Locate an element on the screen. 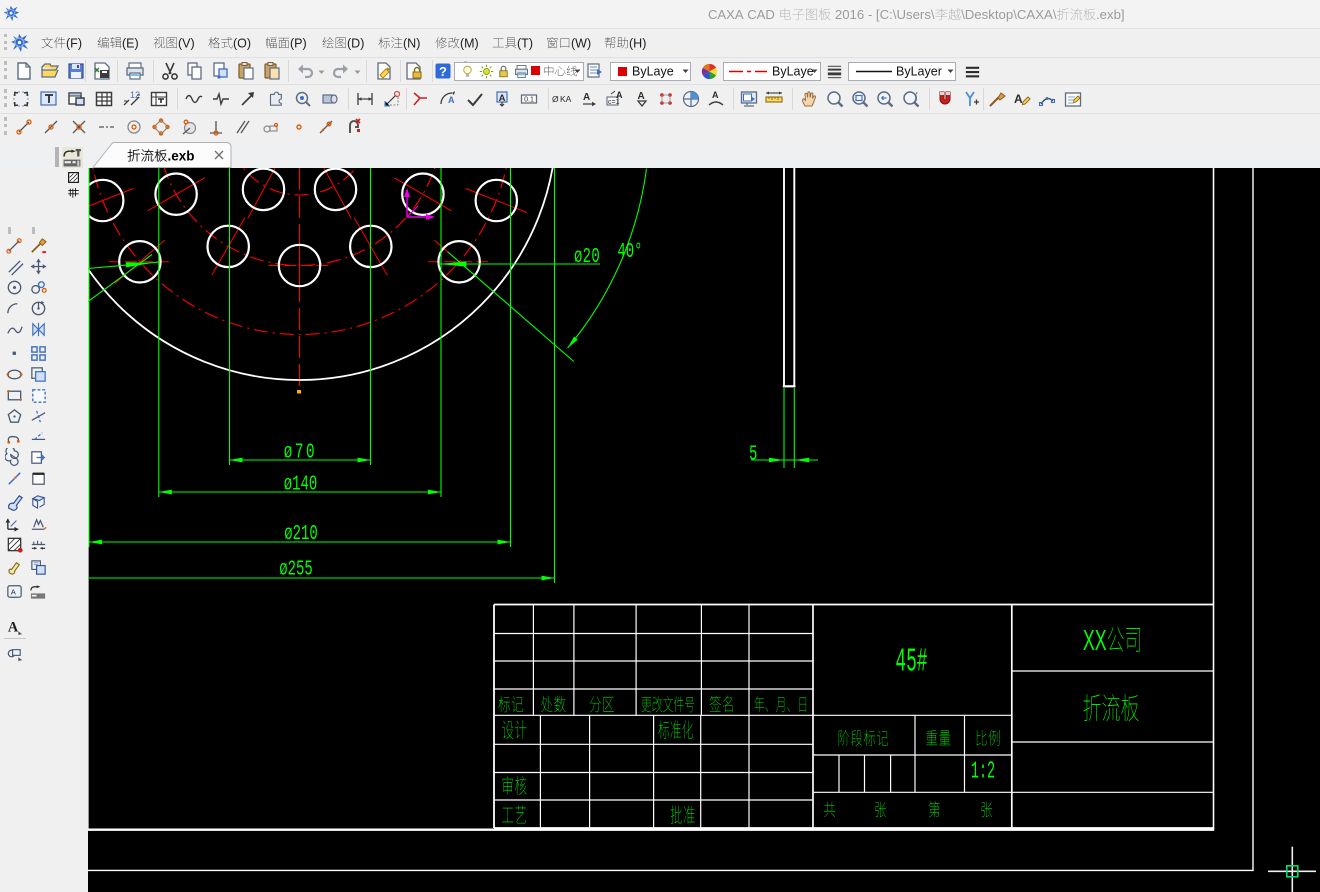 This screenshot has height=892, width=1320. svg-text: .exb] is located at coordinates (1110, 14).